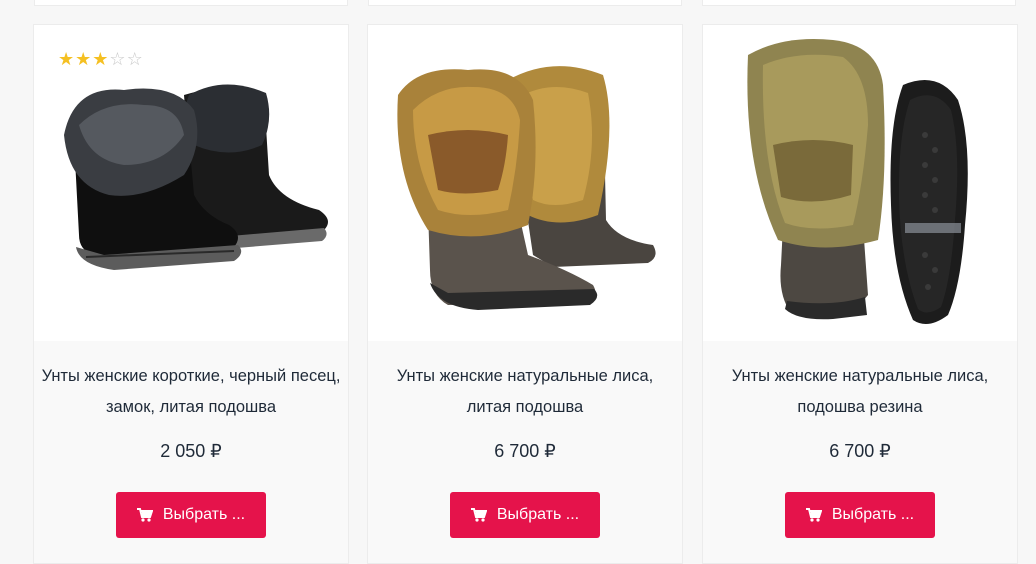  I want to click on boot-image-fox-rubber-sole, so click(857, 181).